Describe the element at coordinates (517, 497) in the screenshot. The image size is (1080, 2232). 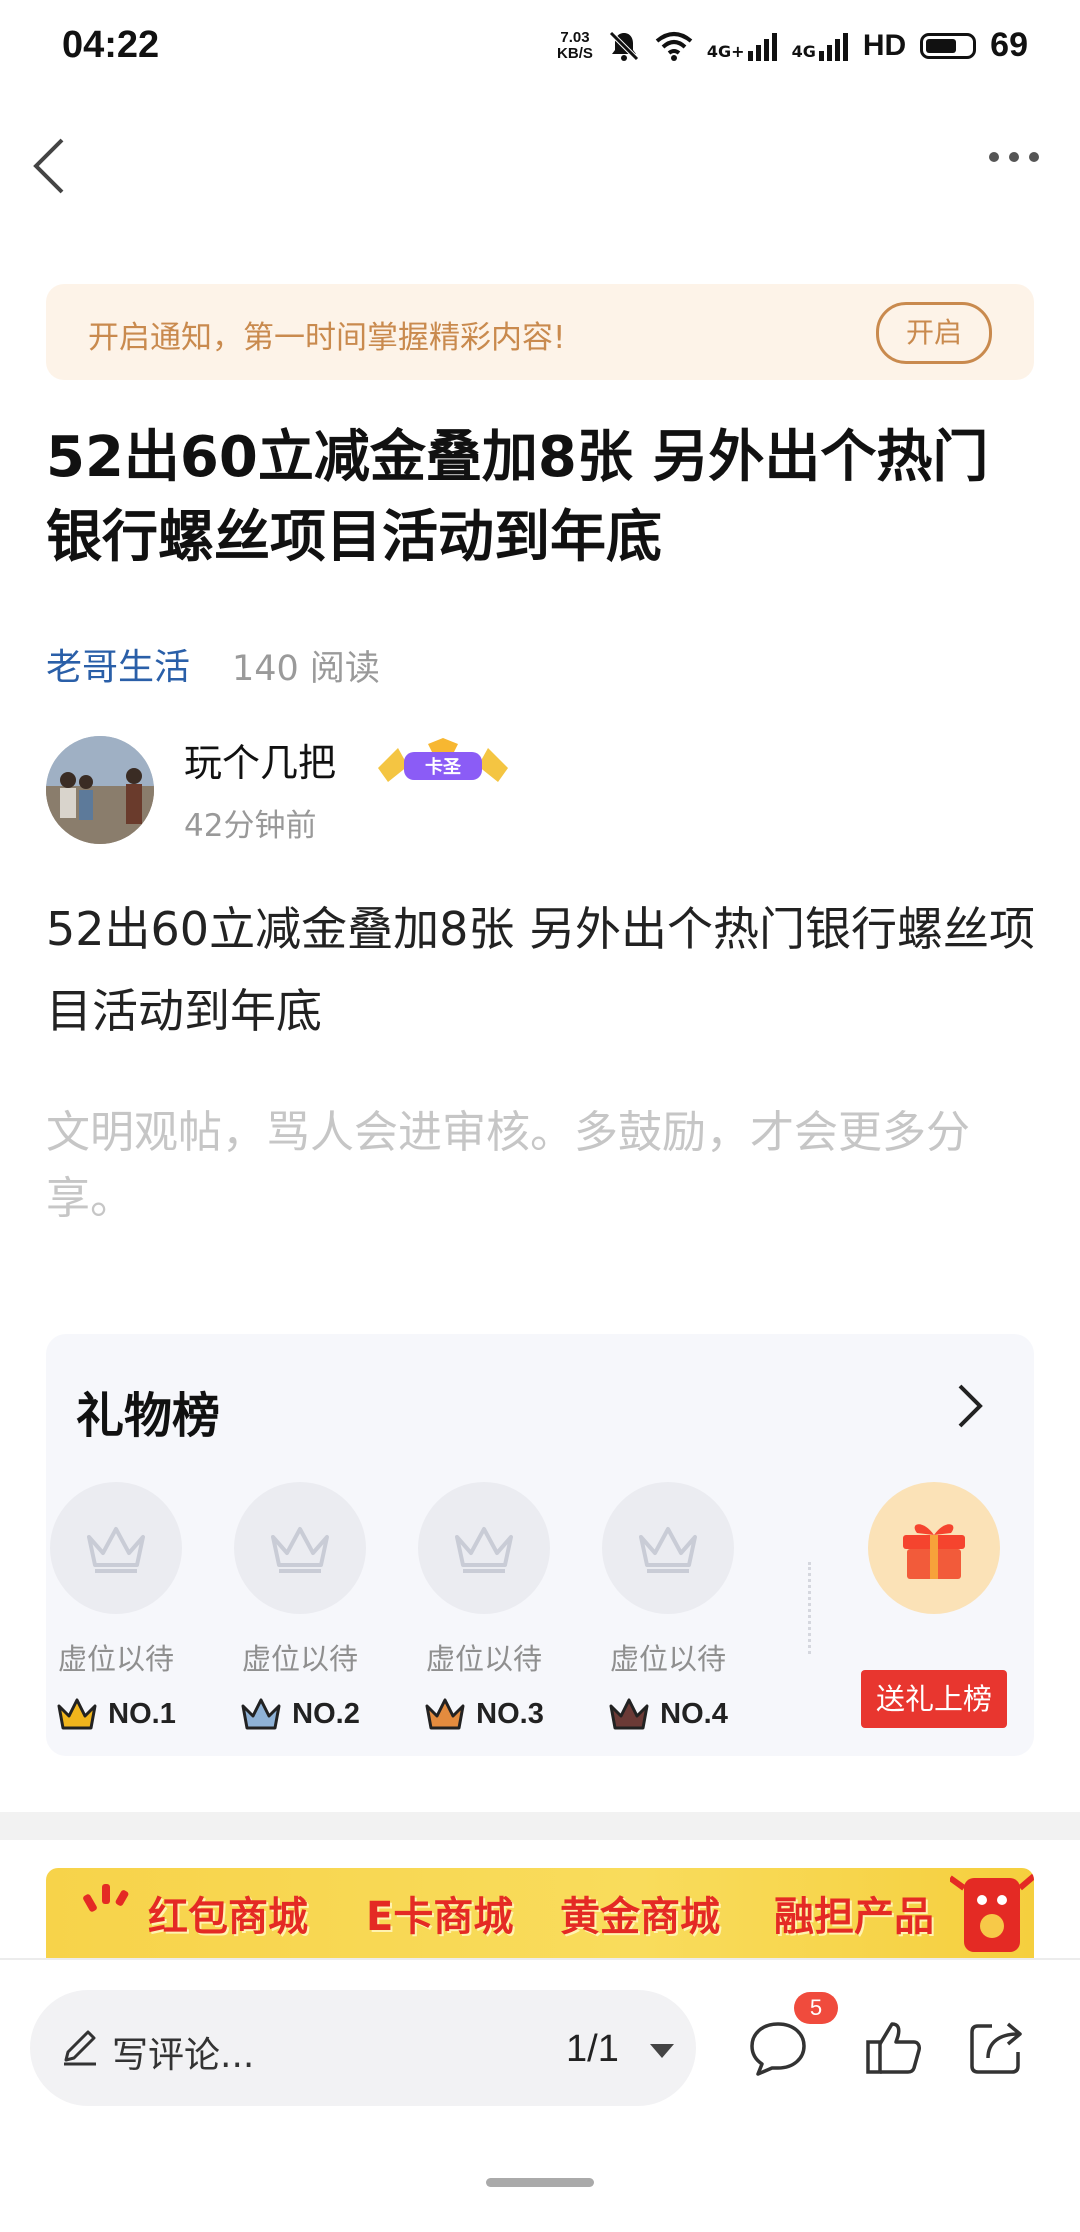
I see `article-title: 52出60立减金叠加8张 另外出个热门银行螺丝项目活动到年底` at that location.